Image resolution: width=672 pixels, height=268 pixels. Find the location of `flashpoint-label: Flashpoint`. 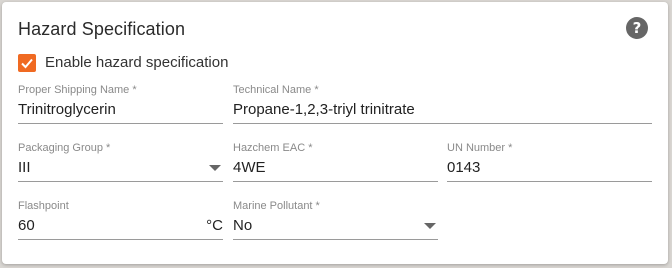

flashpoint-label: Flashpoint is located at coordinates (43, 206).